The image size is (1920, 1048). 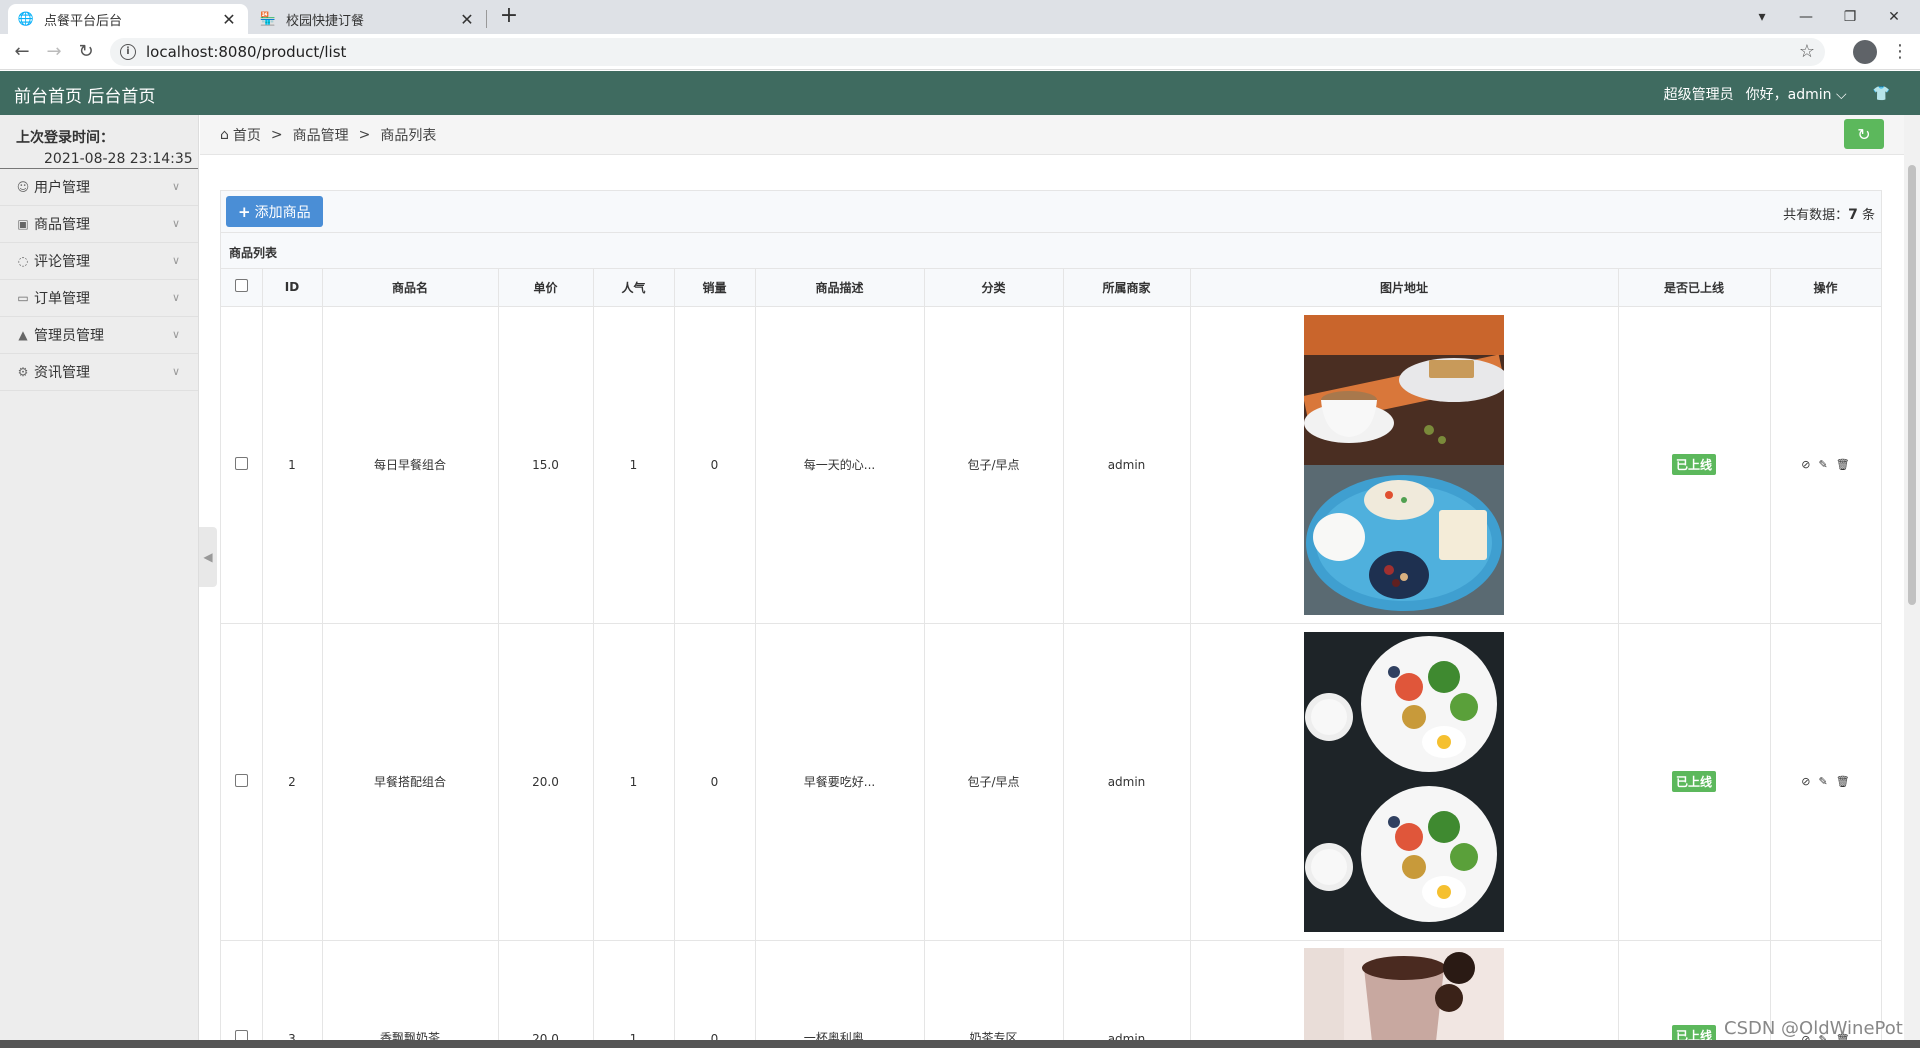 What do you see at coordinates (715, 288) in the screenshot?
I see `col-header-sales: 销量` at bounding box center [715, 288].